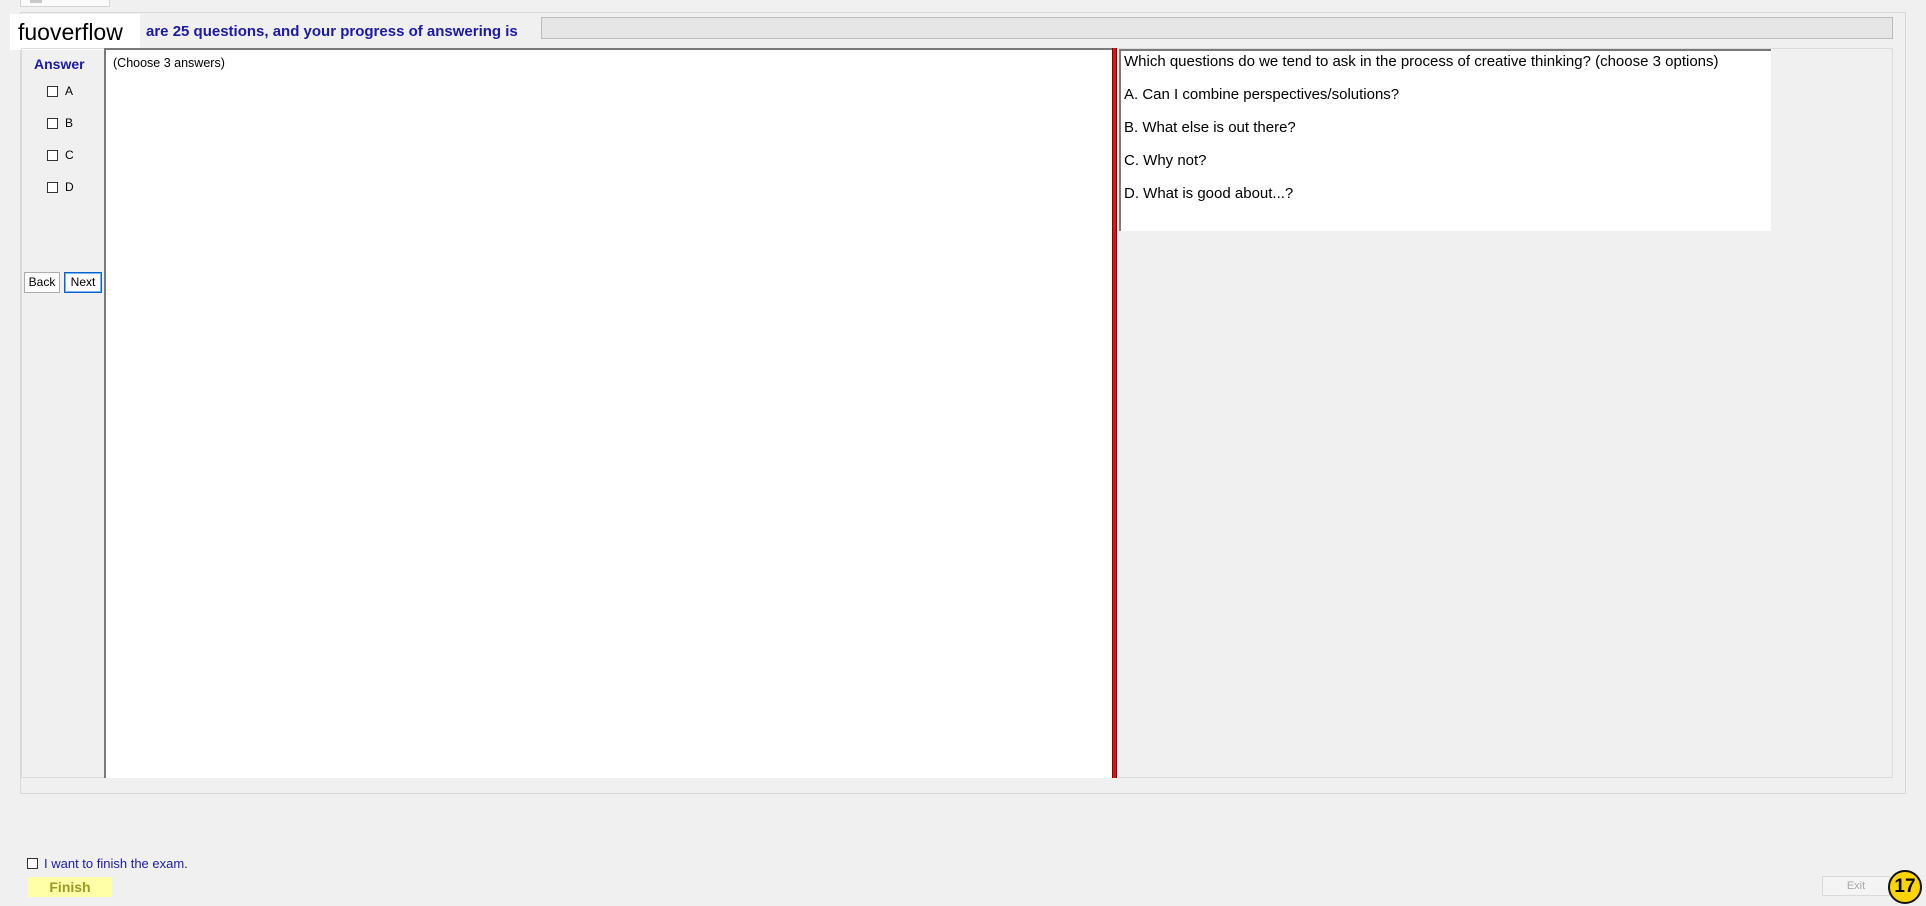 The height and width of the screenshot is (906, 1926). What do you see at coordinates (69, 155) in the screenshot?
I see `choice-c-label: C` at bounding box center [69, 155].